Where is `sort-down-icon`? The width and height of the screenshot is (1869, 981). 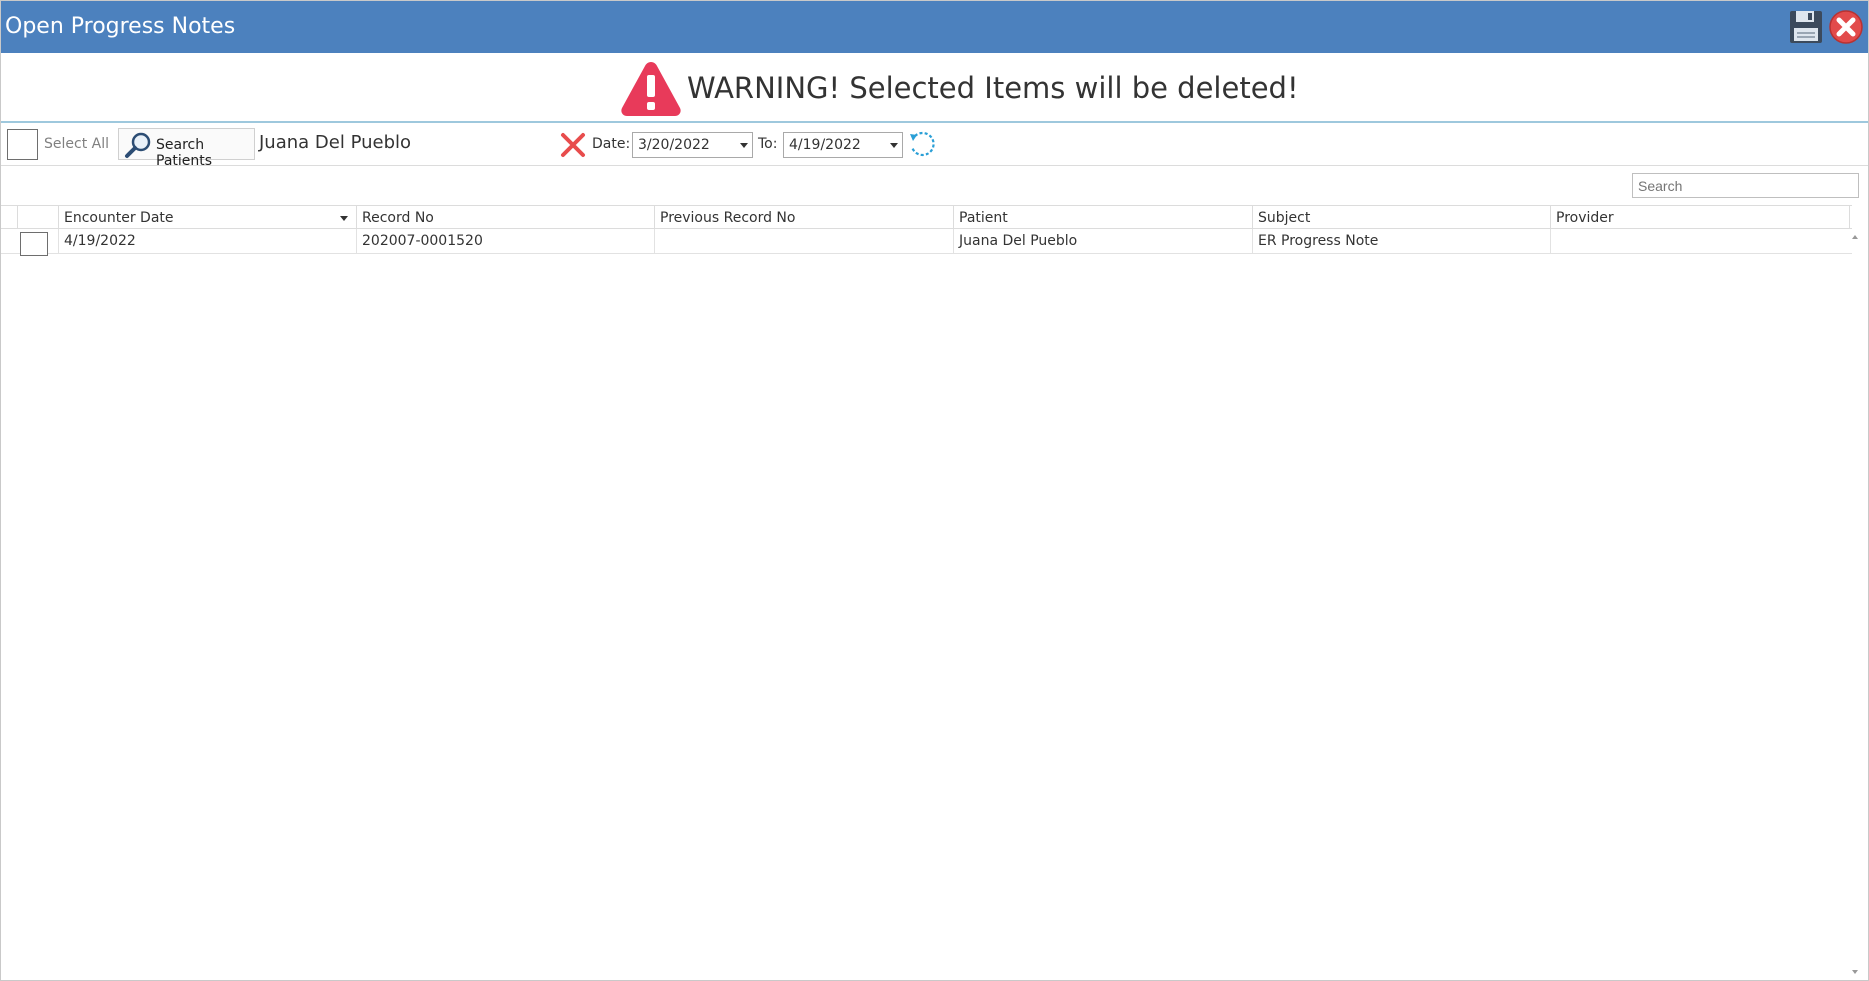
sort-down-icon is located at coordinates (344, 218).